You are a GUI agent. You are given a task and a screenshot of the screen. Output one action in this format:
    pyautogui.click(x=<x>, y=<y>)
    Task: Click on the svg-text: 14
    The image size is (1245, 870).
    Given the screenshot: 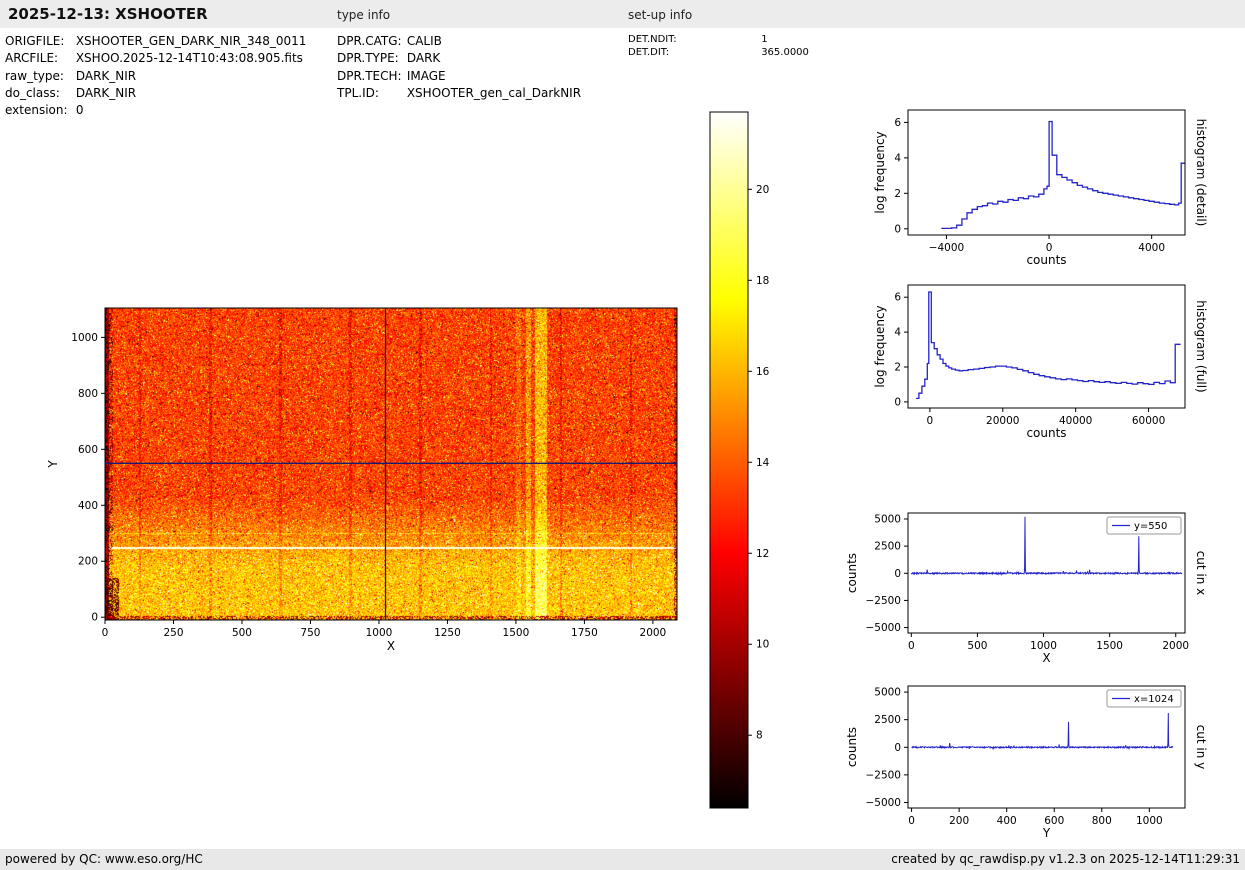 What is the action you would take?
    pyautogui.click(x=763, y=463)
    